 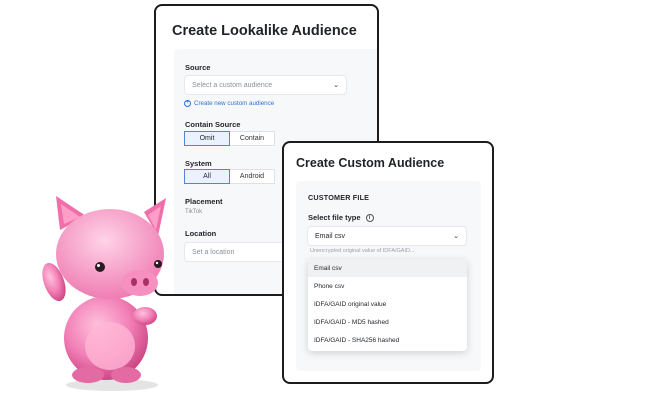 I want to click on system-toggle: All Android, so click(x=229, y=176).